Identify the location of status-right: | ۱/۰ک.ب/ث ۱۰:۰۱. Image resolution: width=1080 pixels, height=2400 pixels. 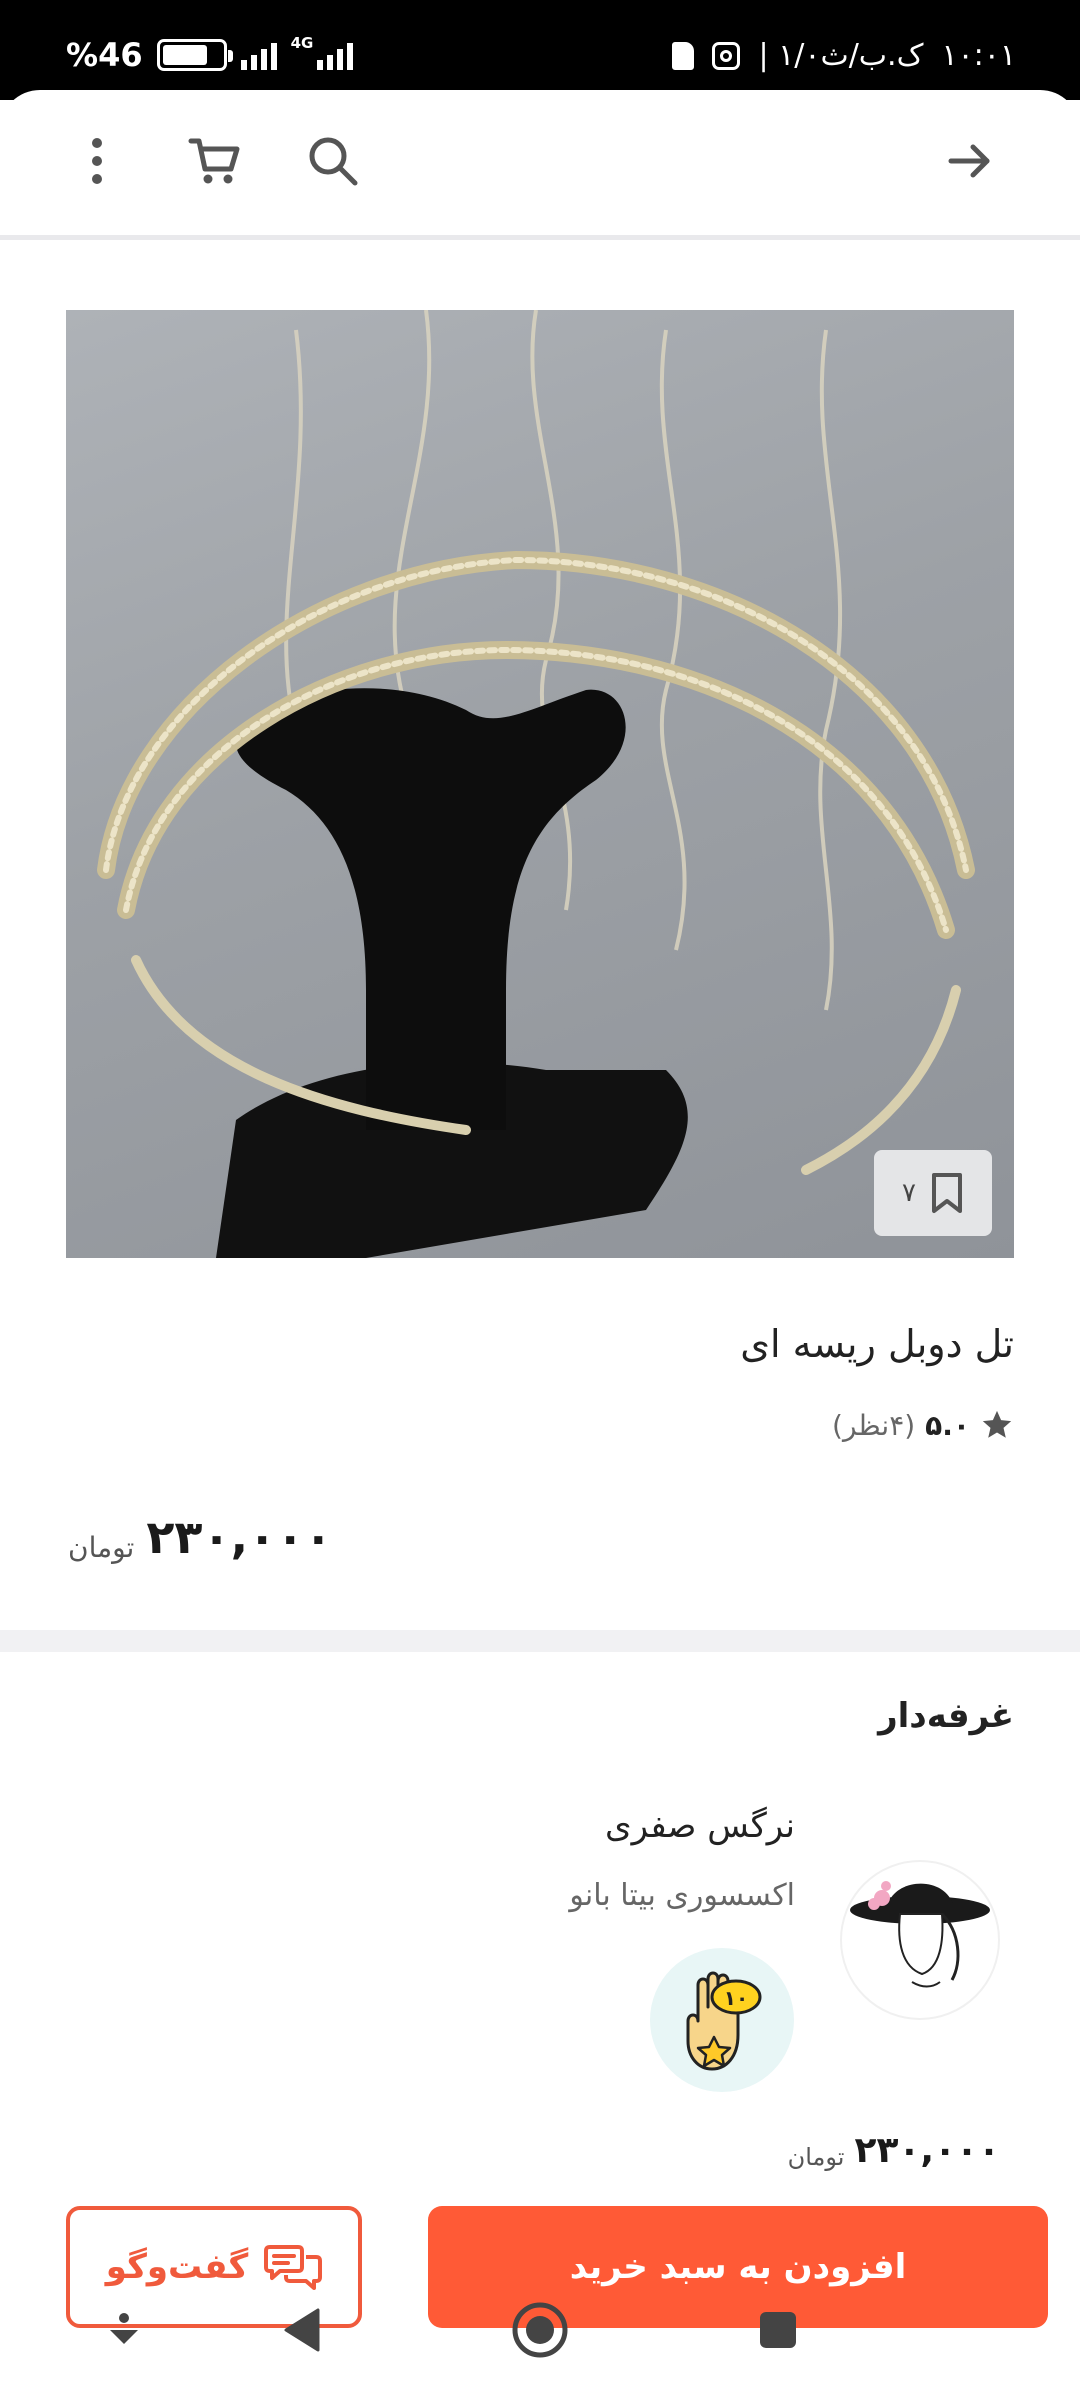
(844, 55).